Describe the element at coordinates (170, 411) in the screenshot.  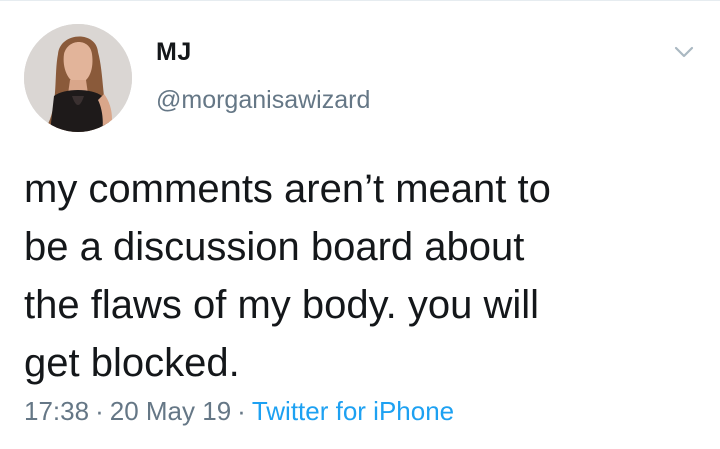
I see `tweet-date: 20 May 19` at that location.